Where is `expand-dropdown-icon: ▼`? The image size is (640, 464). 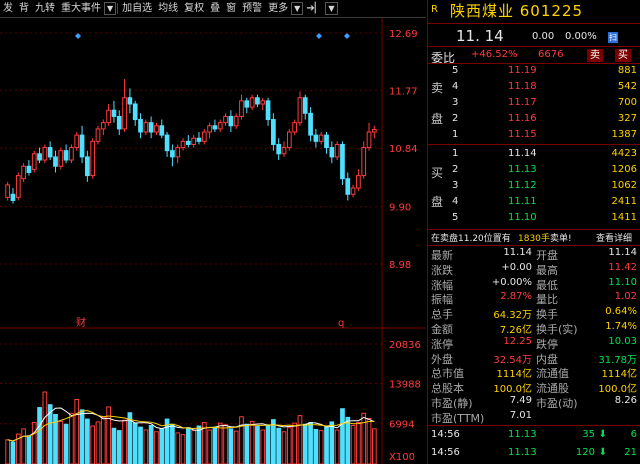 expand-dropdown-icon: ▼ is located at coordinates (331, 8).